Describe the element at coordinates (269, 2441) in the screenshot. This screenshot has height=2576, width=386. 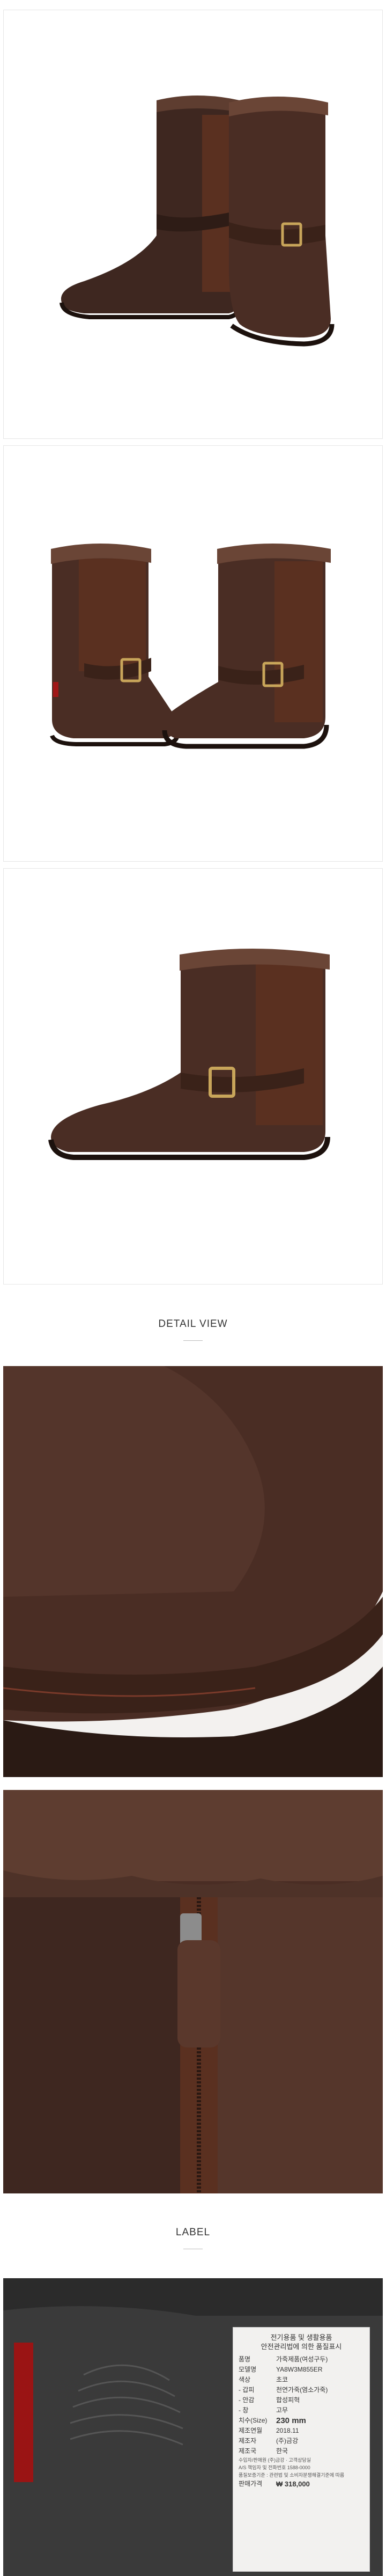
I see `label-row-maker: 제조자 (주)금강` at that location.